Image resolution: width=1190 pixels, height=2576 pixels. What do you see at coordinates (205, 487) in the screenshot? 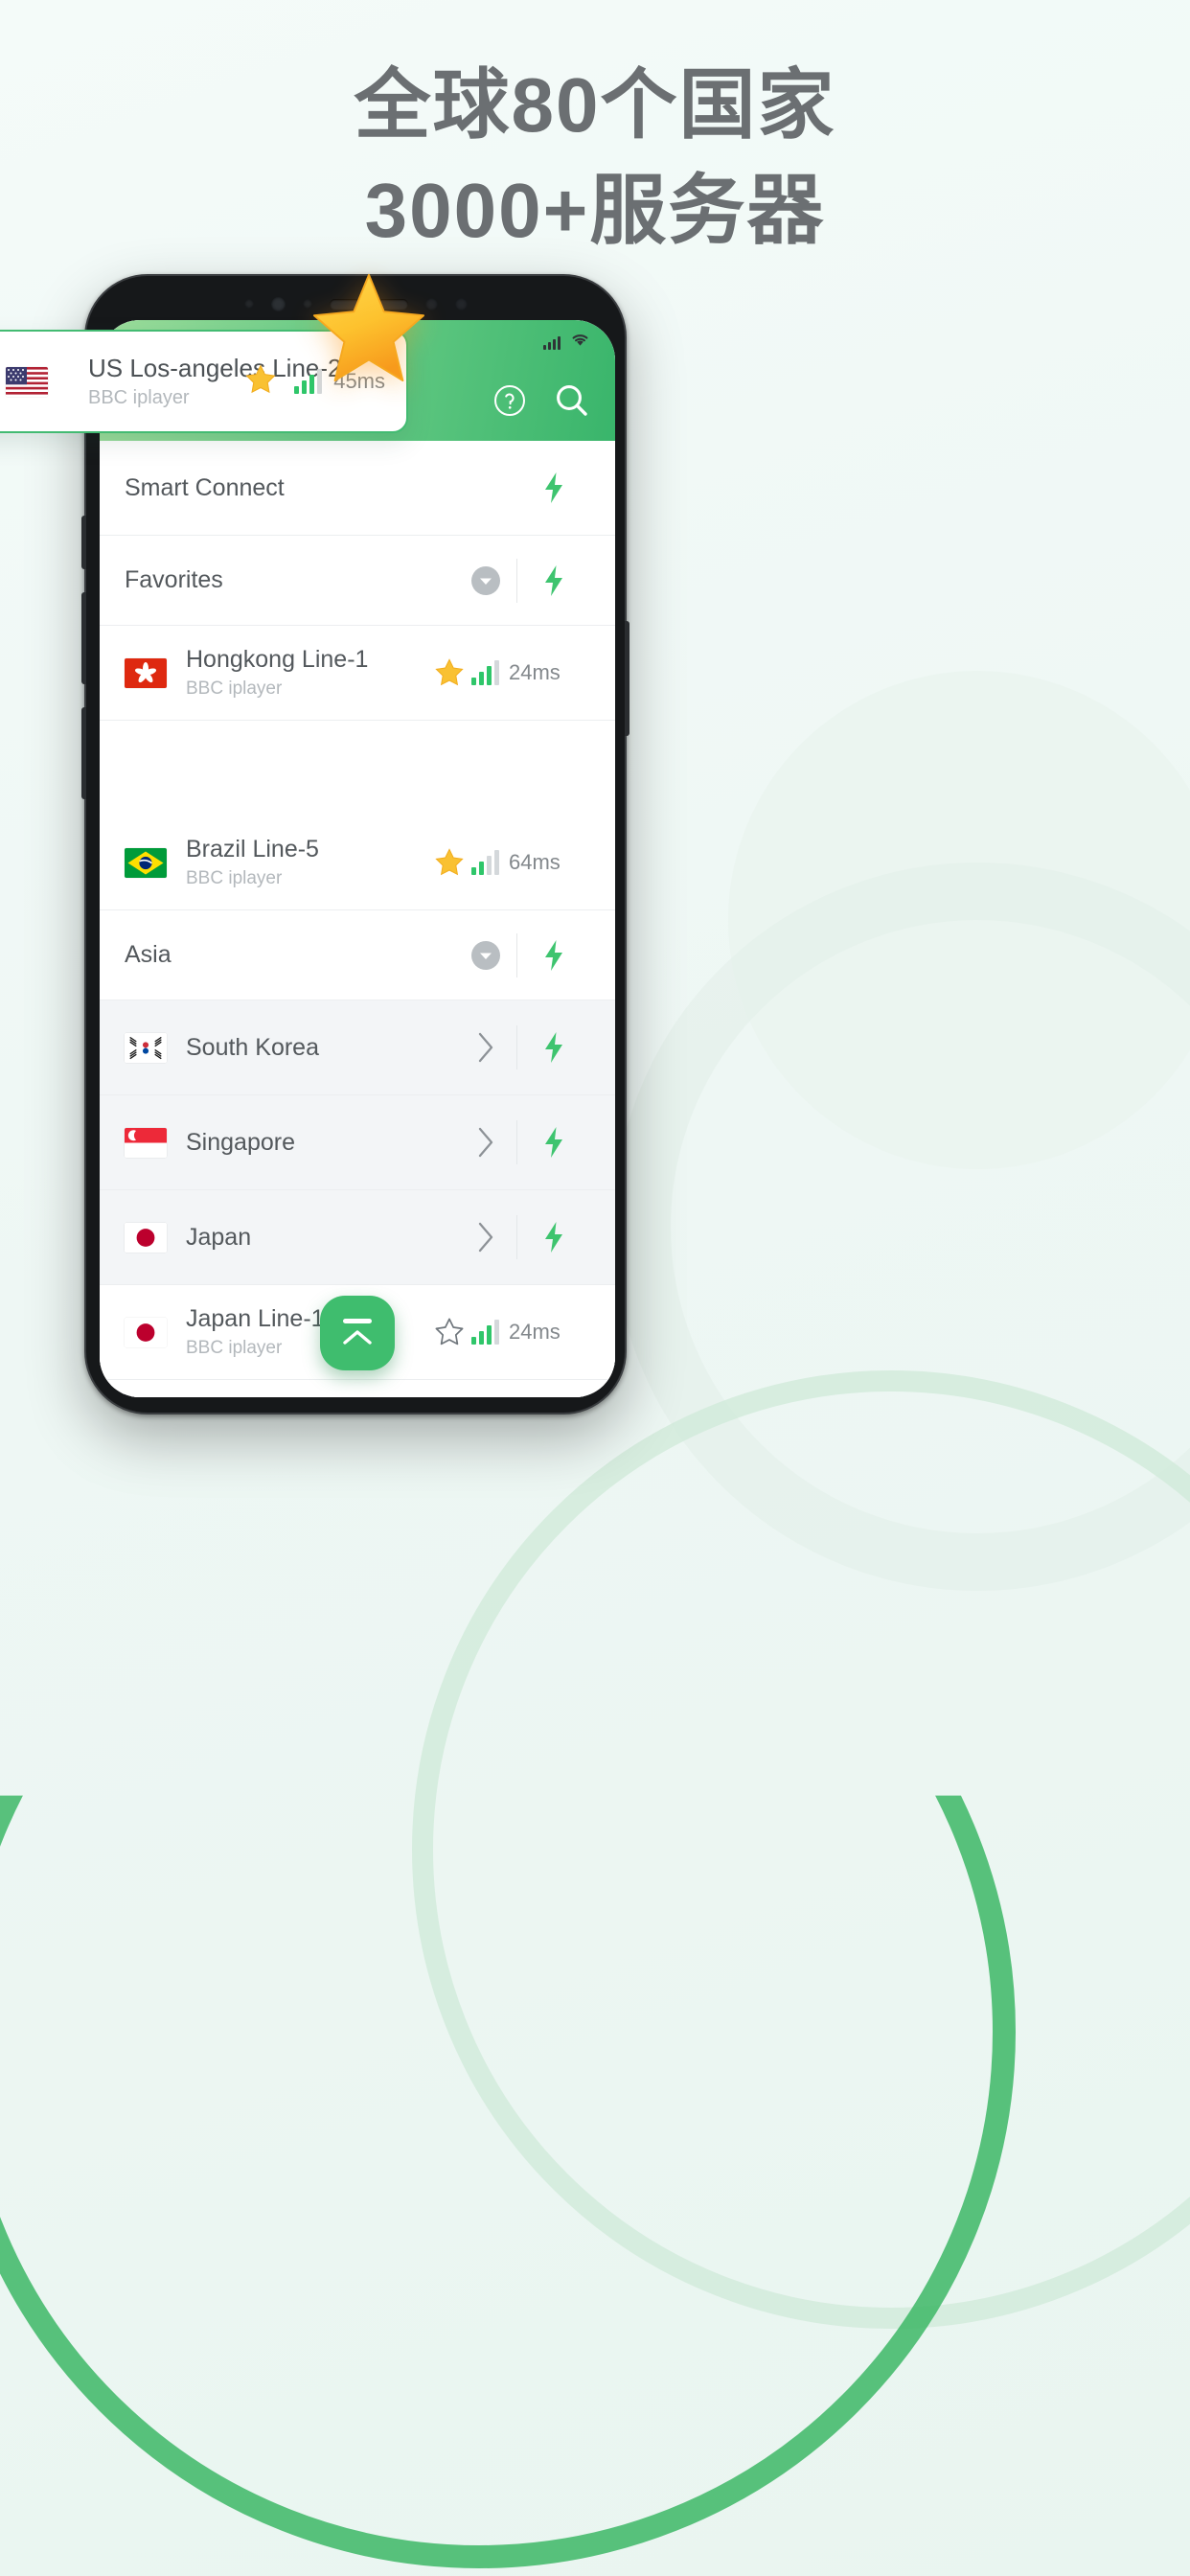
I see `smart-connect-label: Smart Connect` at bounding box center [205, 487].